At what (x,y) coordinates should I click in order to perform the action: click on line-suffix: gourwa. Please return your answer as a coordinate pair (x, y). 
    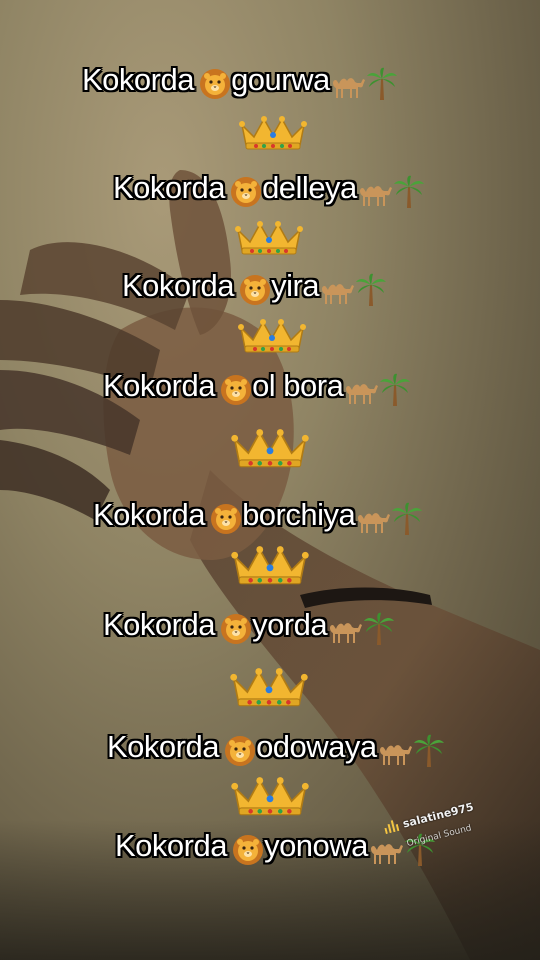
    Looking at the image, I should click on (280, 79).